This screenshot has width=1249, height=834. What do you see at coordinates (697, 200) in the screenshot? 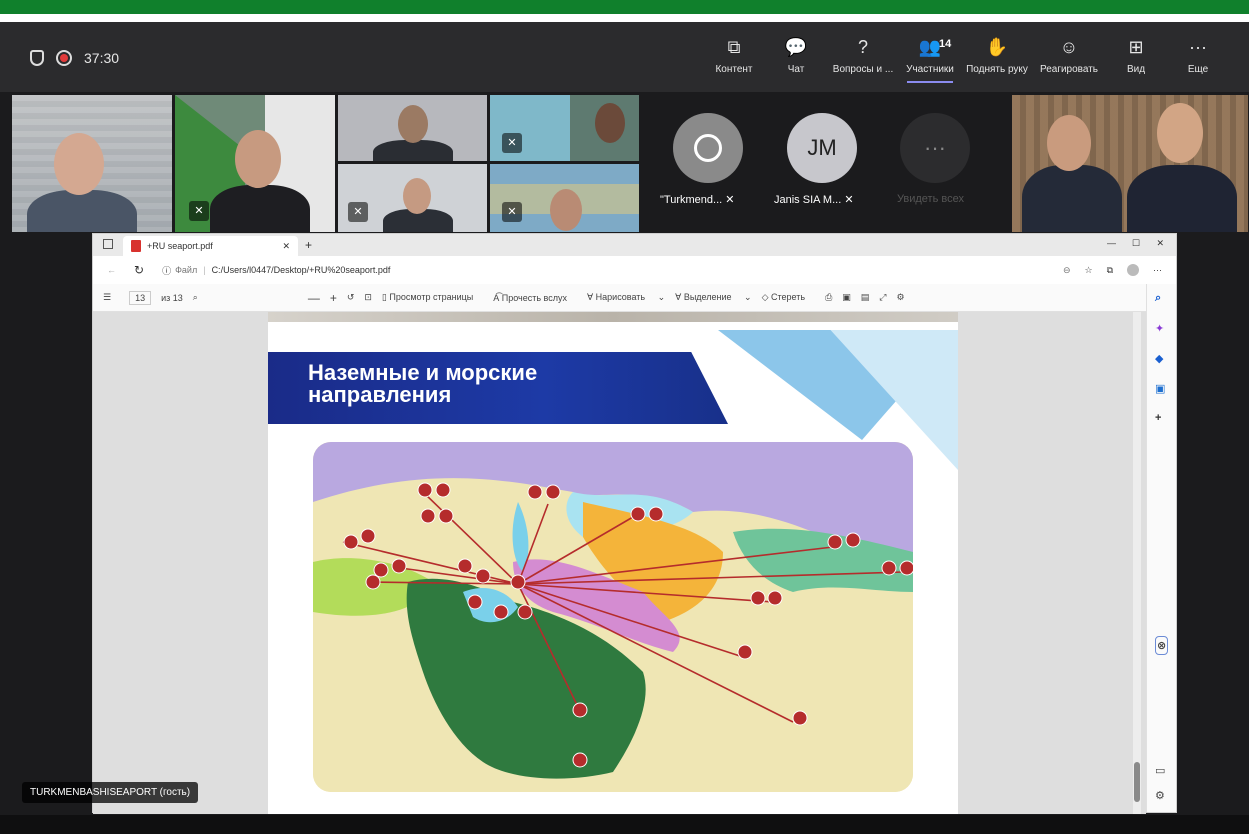
I see `participant-name: "Turkmend... ✕` at bounding box center [697, 200].